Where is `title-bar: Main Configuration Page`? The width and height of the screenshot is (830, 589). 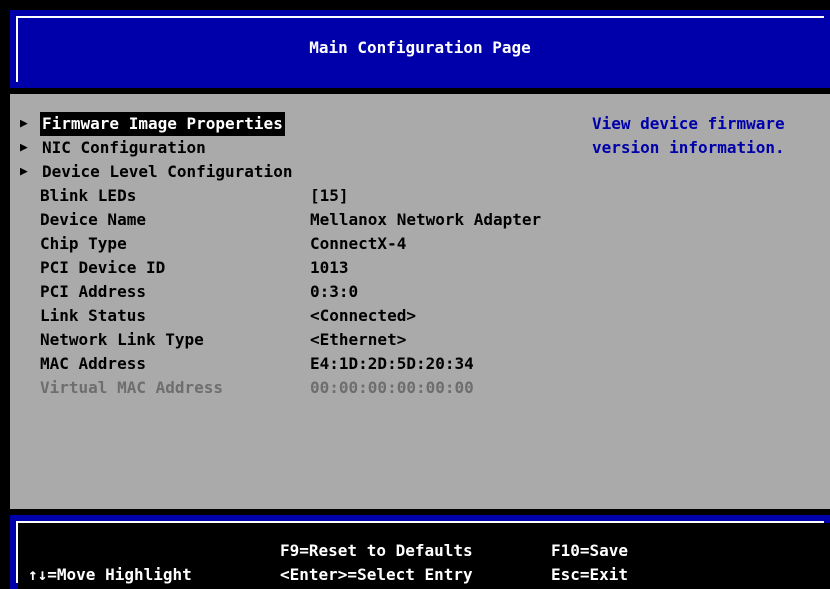
title-bar: Main Configuration Page is located at coordinates (420, 49).